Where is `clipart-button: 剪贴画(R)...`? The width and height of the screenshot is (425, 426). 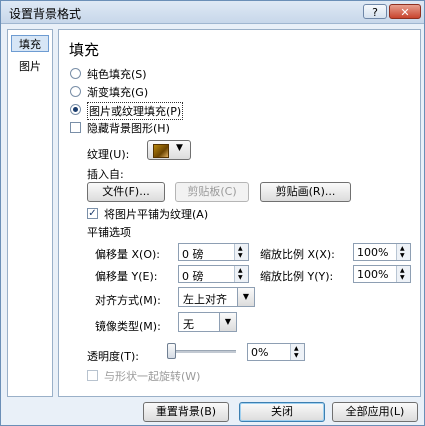 clipart-button: 剪贴画(R)... is located at coordinates (305, 192).